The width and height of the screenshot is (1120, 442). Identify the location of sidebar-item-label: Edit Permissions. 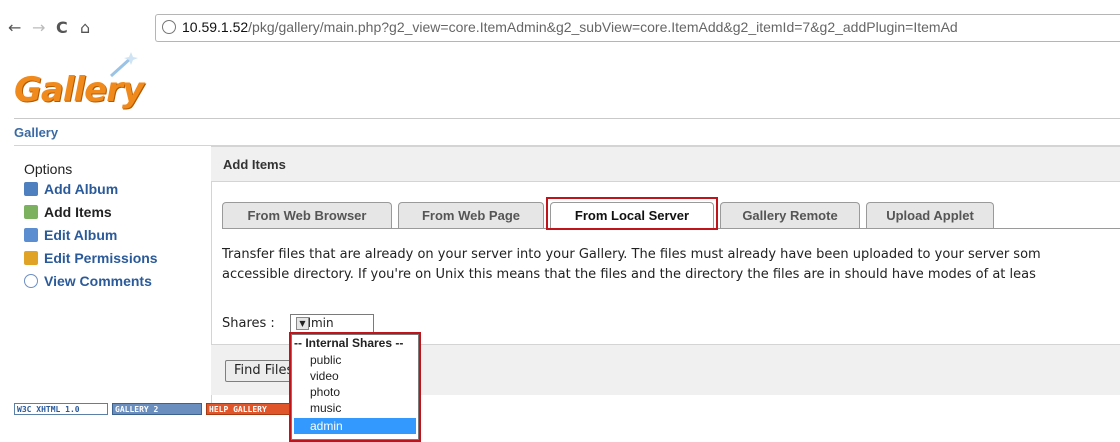
(101, 258).